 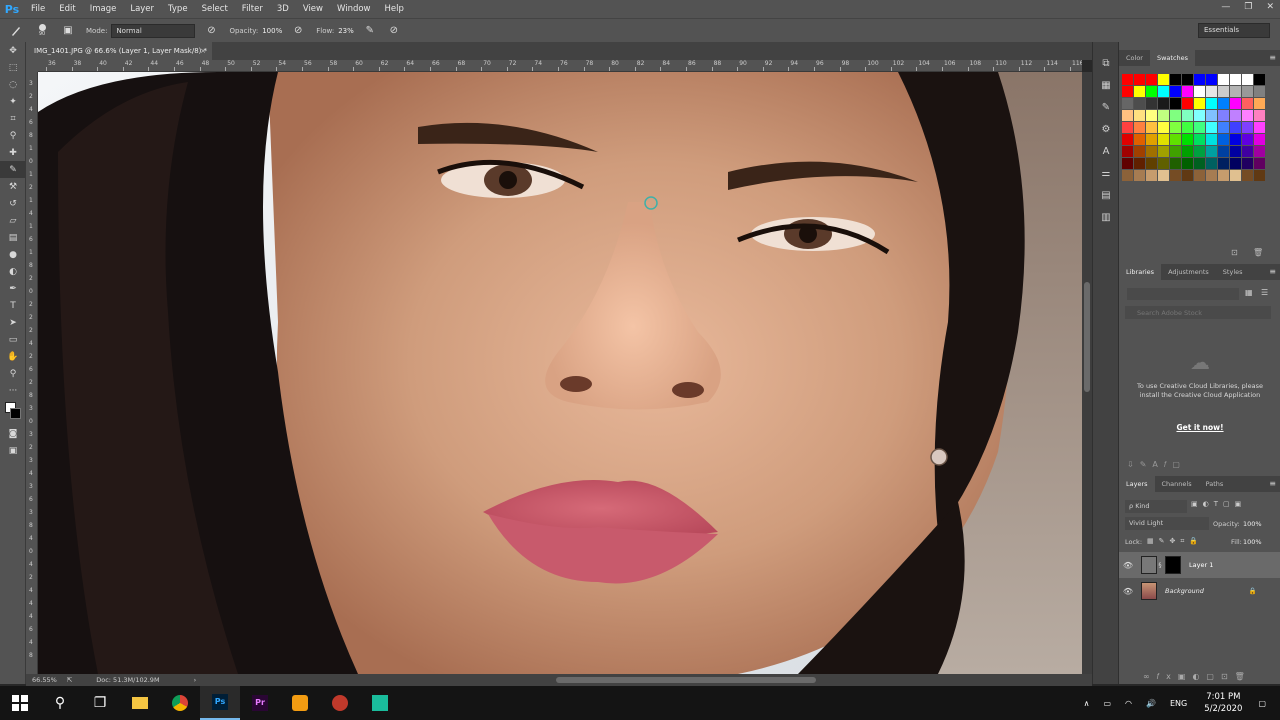 I want to click on more-tools-icon: ···, so click(x=13, y=390).